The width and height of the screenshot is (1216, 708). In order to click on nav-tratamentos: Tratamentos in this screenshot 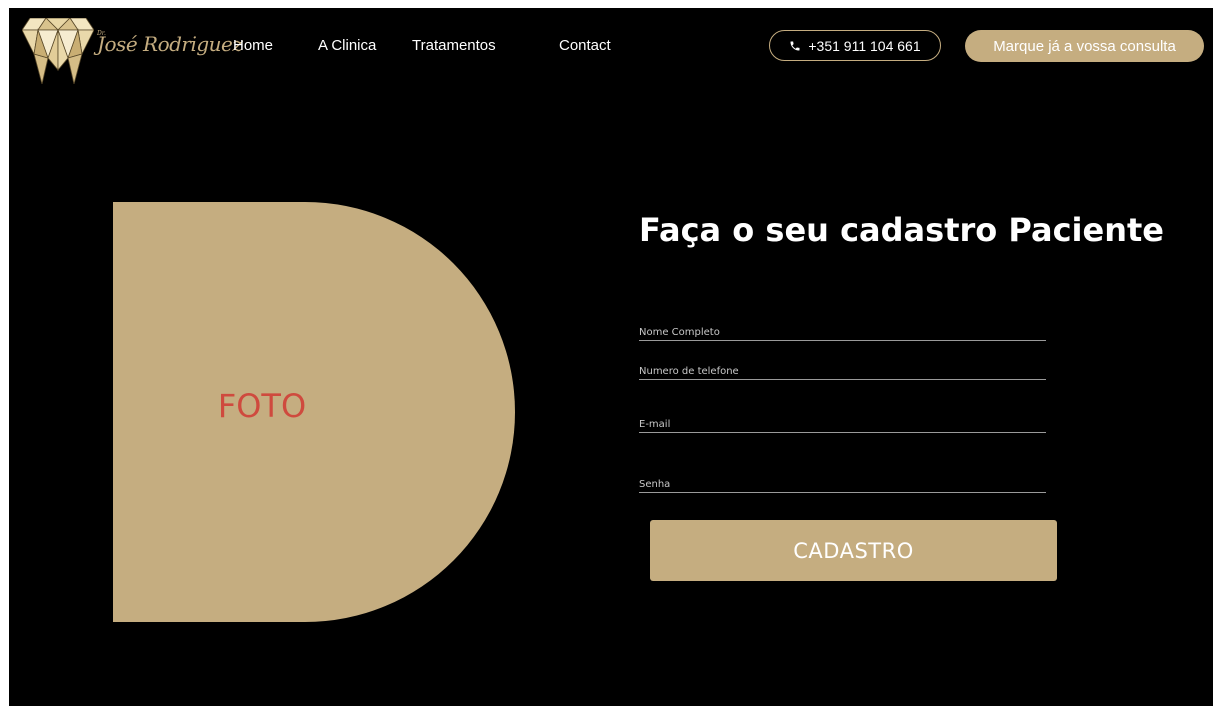, I will do `click(454, 45)`.